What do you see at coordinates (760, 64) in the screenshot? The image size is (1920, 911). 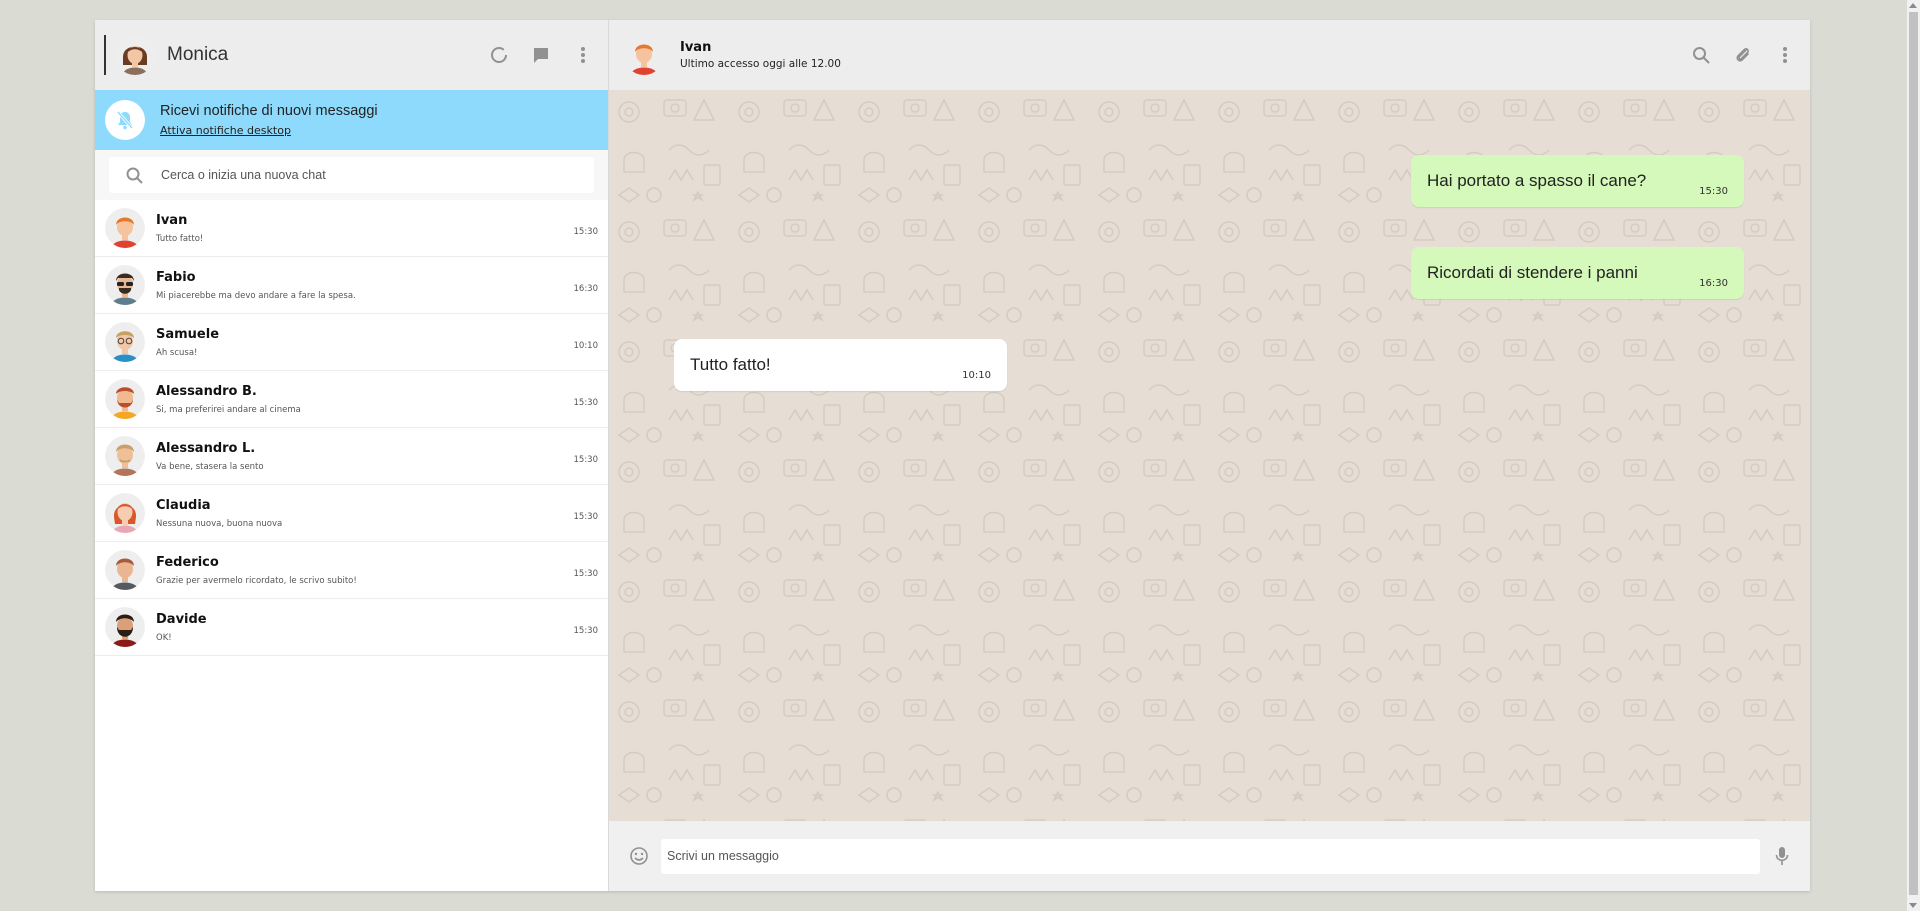 I see `last-seen-status: Ultimo accesso oggi alle 12.00` at bounding box center [760, 64].